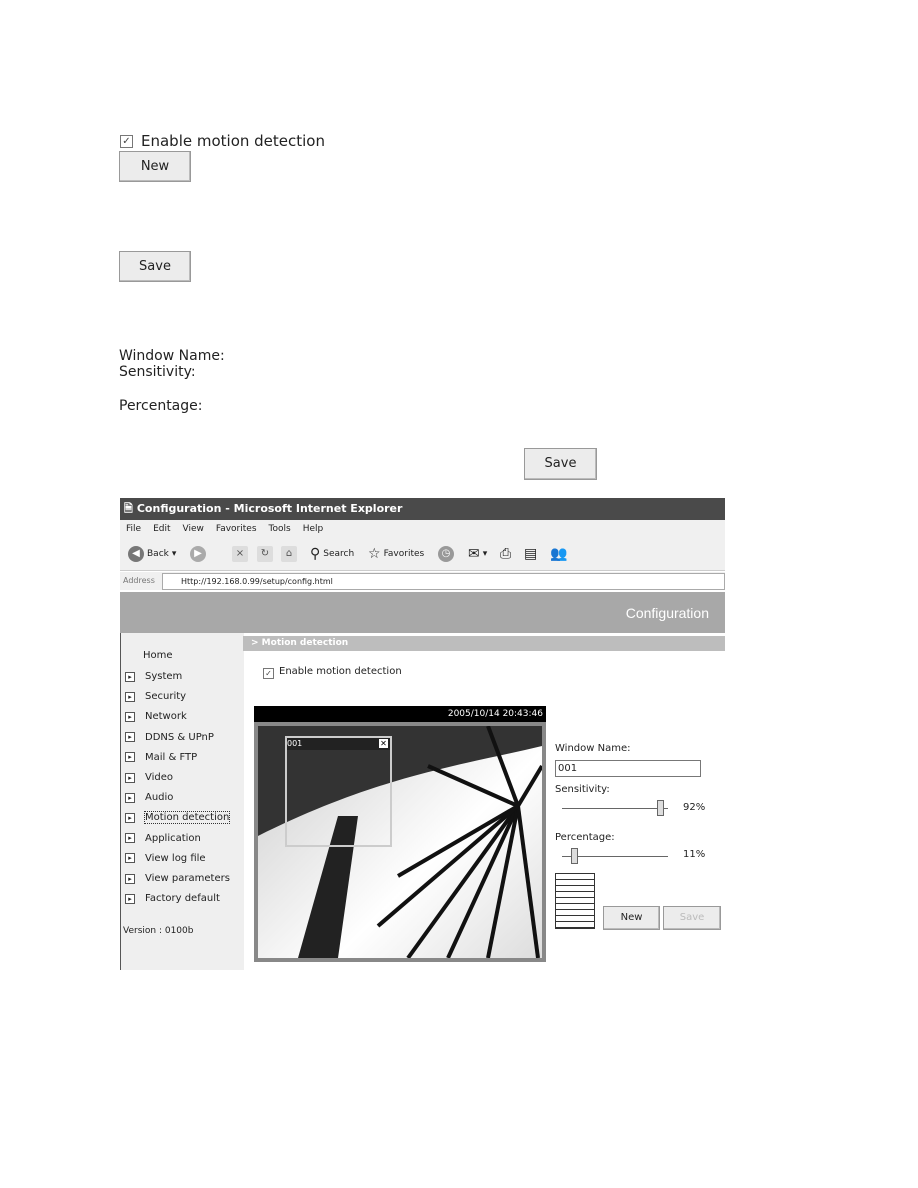 The image size is (918, 1188). I want to click on window-name-input: 001, so click(628, 768).